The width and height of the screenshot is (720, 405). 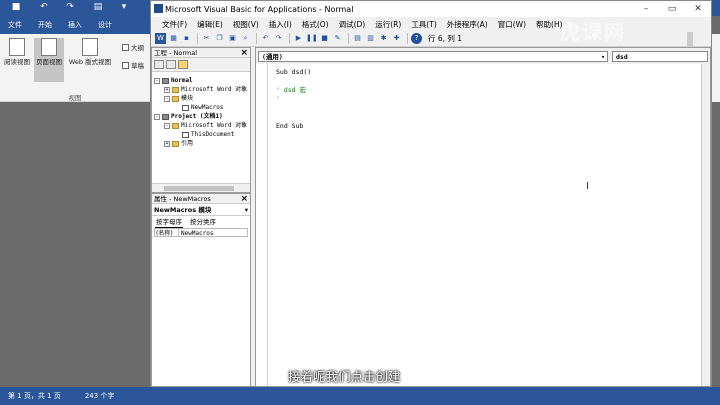 What do you see at coordinates (219, 38) in the screenshot?
I see `copy-icon: ❐` at bounding box center [219, 38].